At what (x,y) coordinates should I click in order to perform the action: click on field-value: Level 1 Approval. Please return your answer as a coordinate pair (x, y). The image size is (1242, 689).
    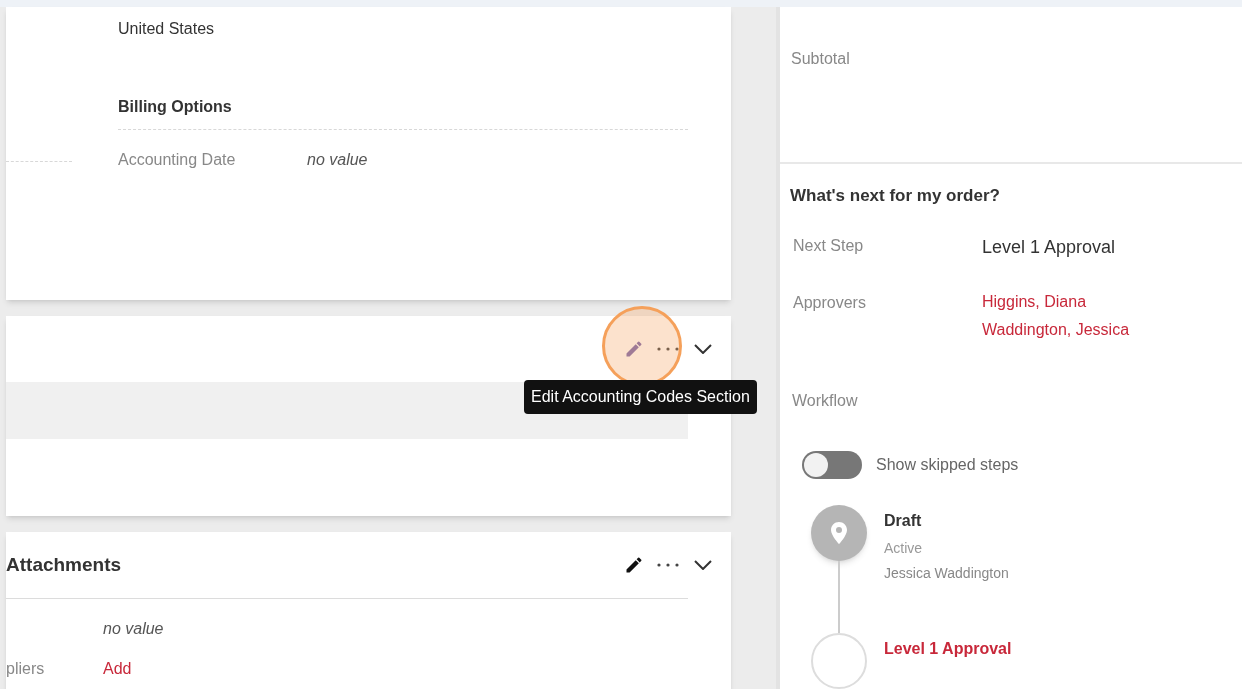
    Looking at the image, I should click on (1049, 247).